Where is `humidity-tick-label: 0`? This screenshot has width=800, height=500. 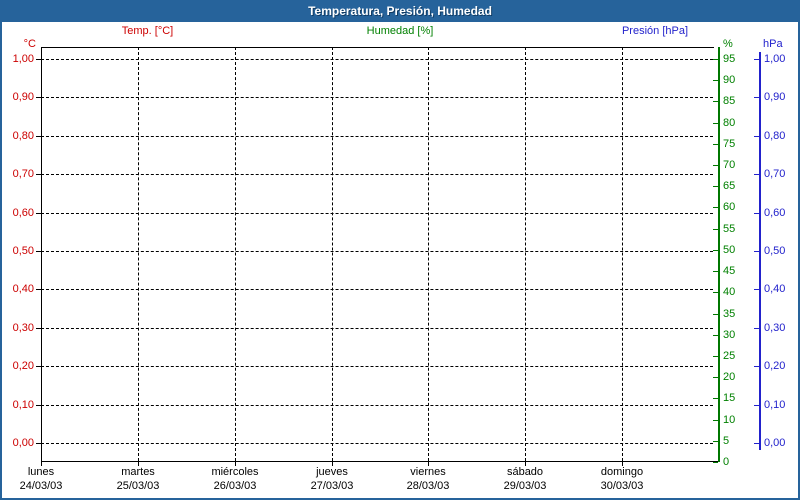
humidity-tick-label: 0 is located at coordinates (726, 462).